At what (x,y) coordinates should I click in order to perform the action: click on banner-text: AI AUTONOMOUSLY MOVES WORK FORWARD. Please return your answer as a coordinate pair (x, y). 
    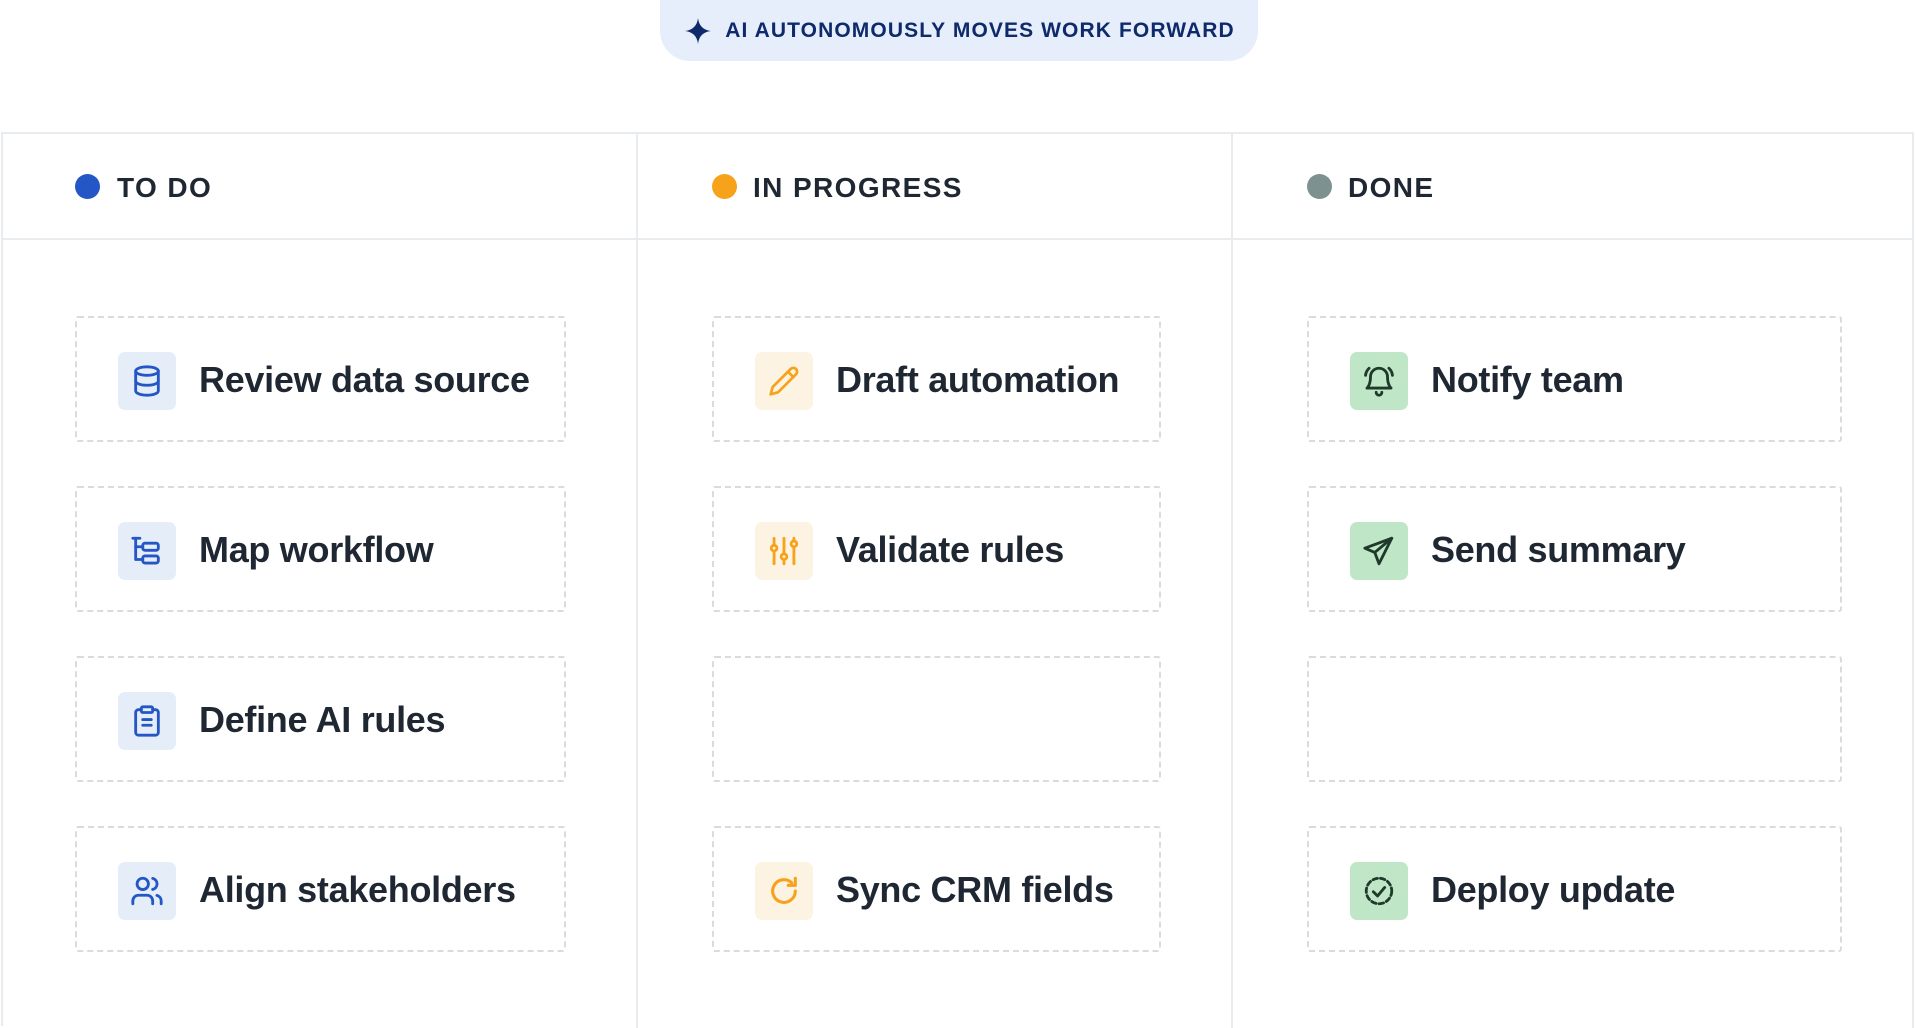
    Looking at the image, I should click on (980, 30).